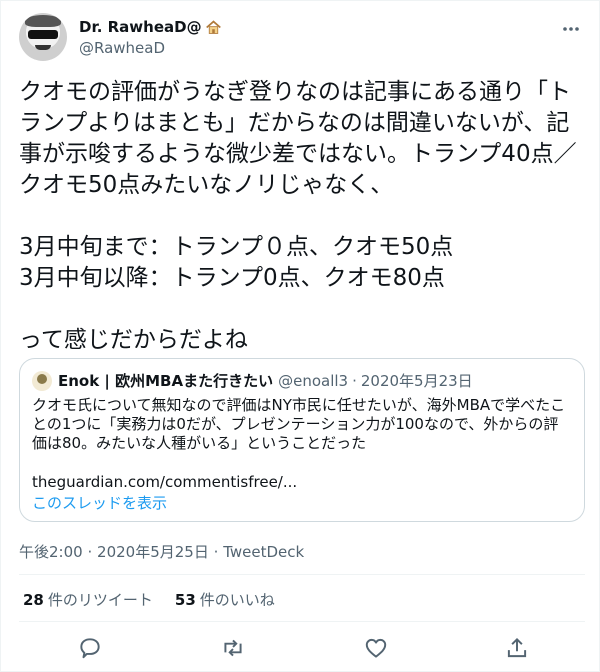 The height and width of the screenshot is (672, 600). What do you see at coordinates (517, 648) in the screenshot?
I see `share-icon` at bounding box center [517, 648].